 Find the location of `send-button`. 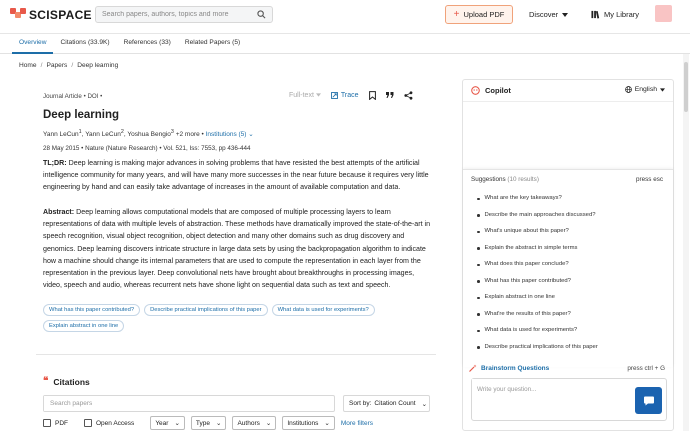

send-button is located at coordinates (648, 400).